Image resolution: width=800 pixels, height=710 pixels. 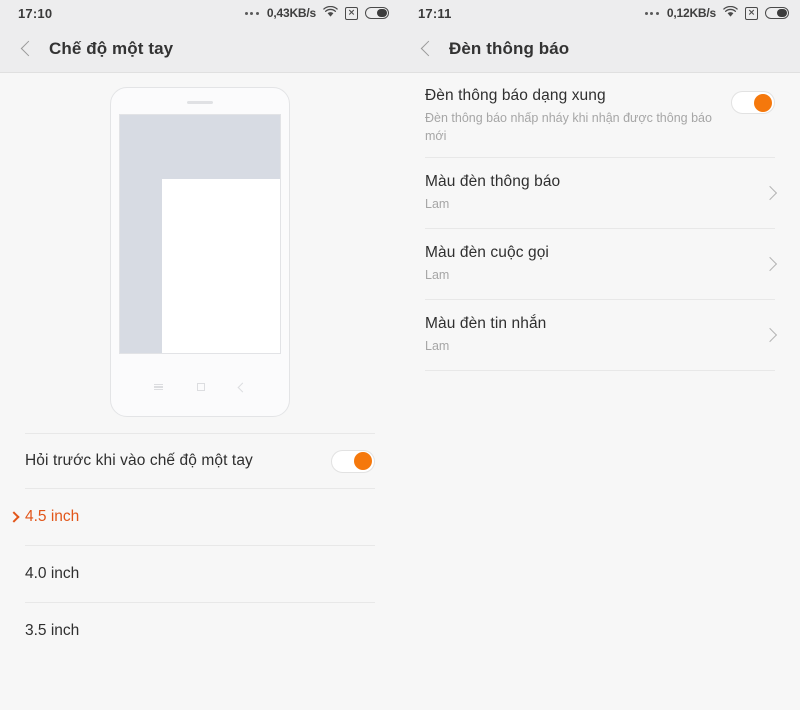 I want to click on status-bar: 17:10 0,43KB/s ×, so click(x=200, y=13).